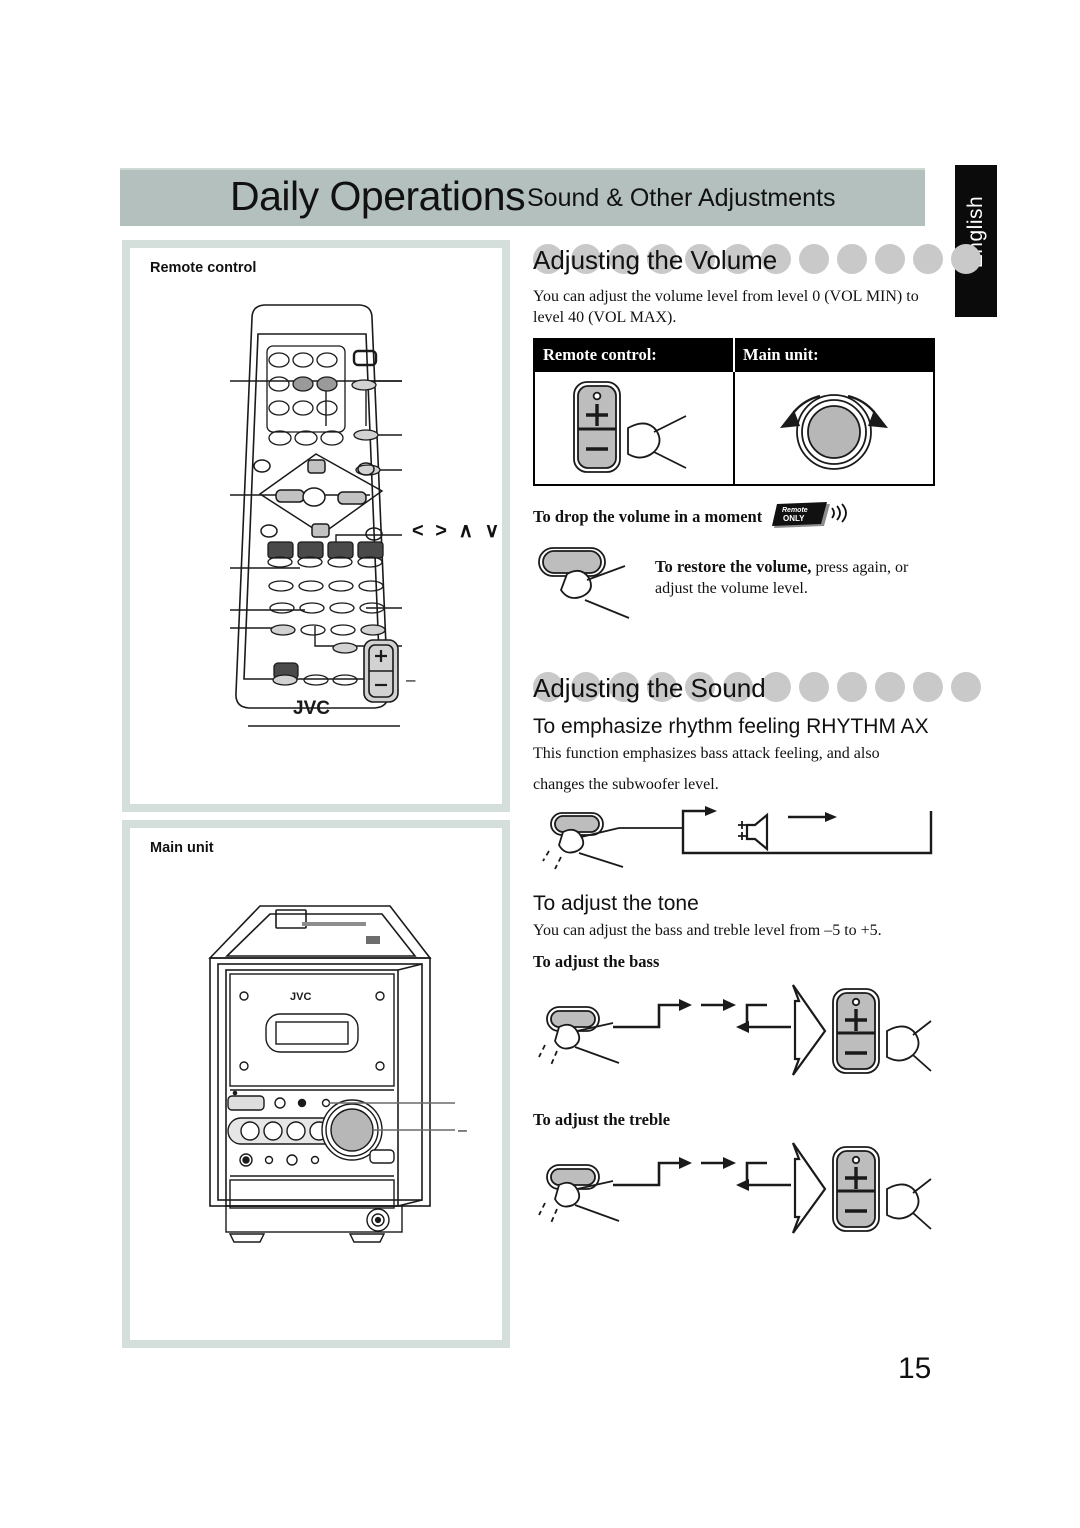 Image resolution: width=1080 pixels, height=1528 pixels. Describe the element at coordinates (626, 784) in the screenshot. I see `rhythm-ax-body-line2: changes the subwoofer level.` at that location.